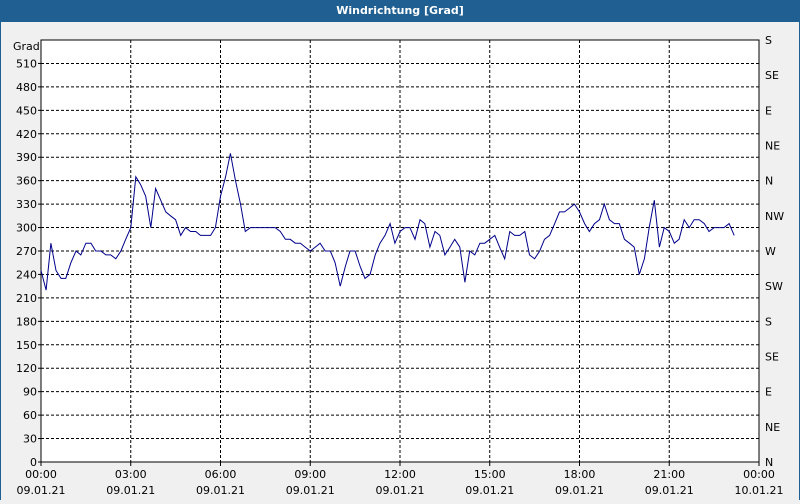  What do you see at coordinates (26, 368) in the screenshot?
I see `y-tick-label: 120` at bounding box center [26, 368].